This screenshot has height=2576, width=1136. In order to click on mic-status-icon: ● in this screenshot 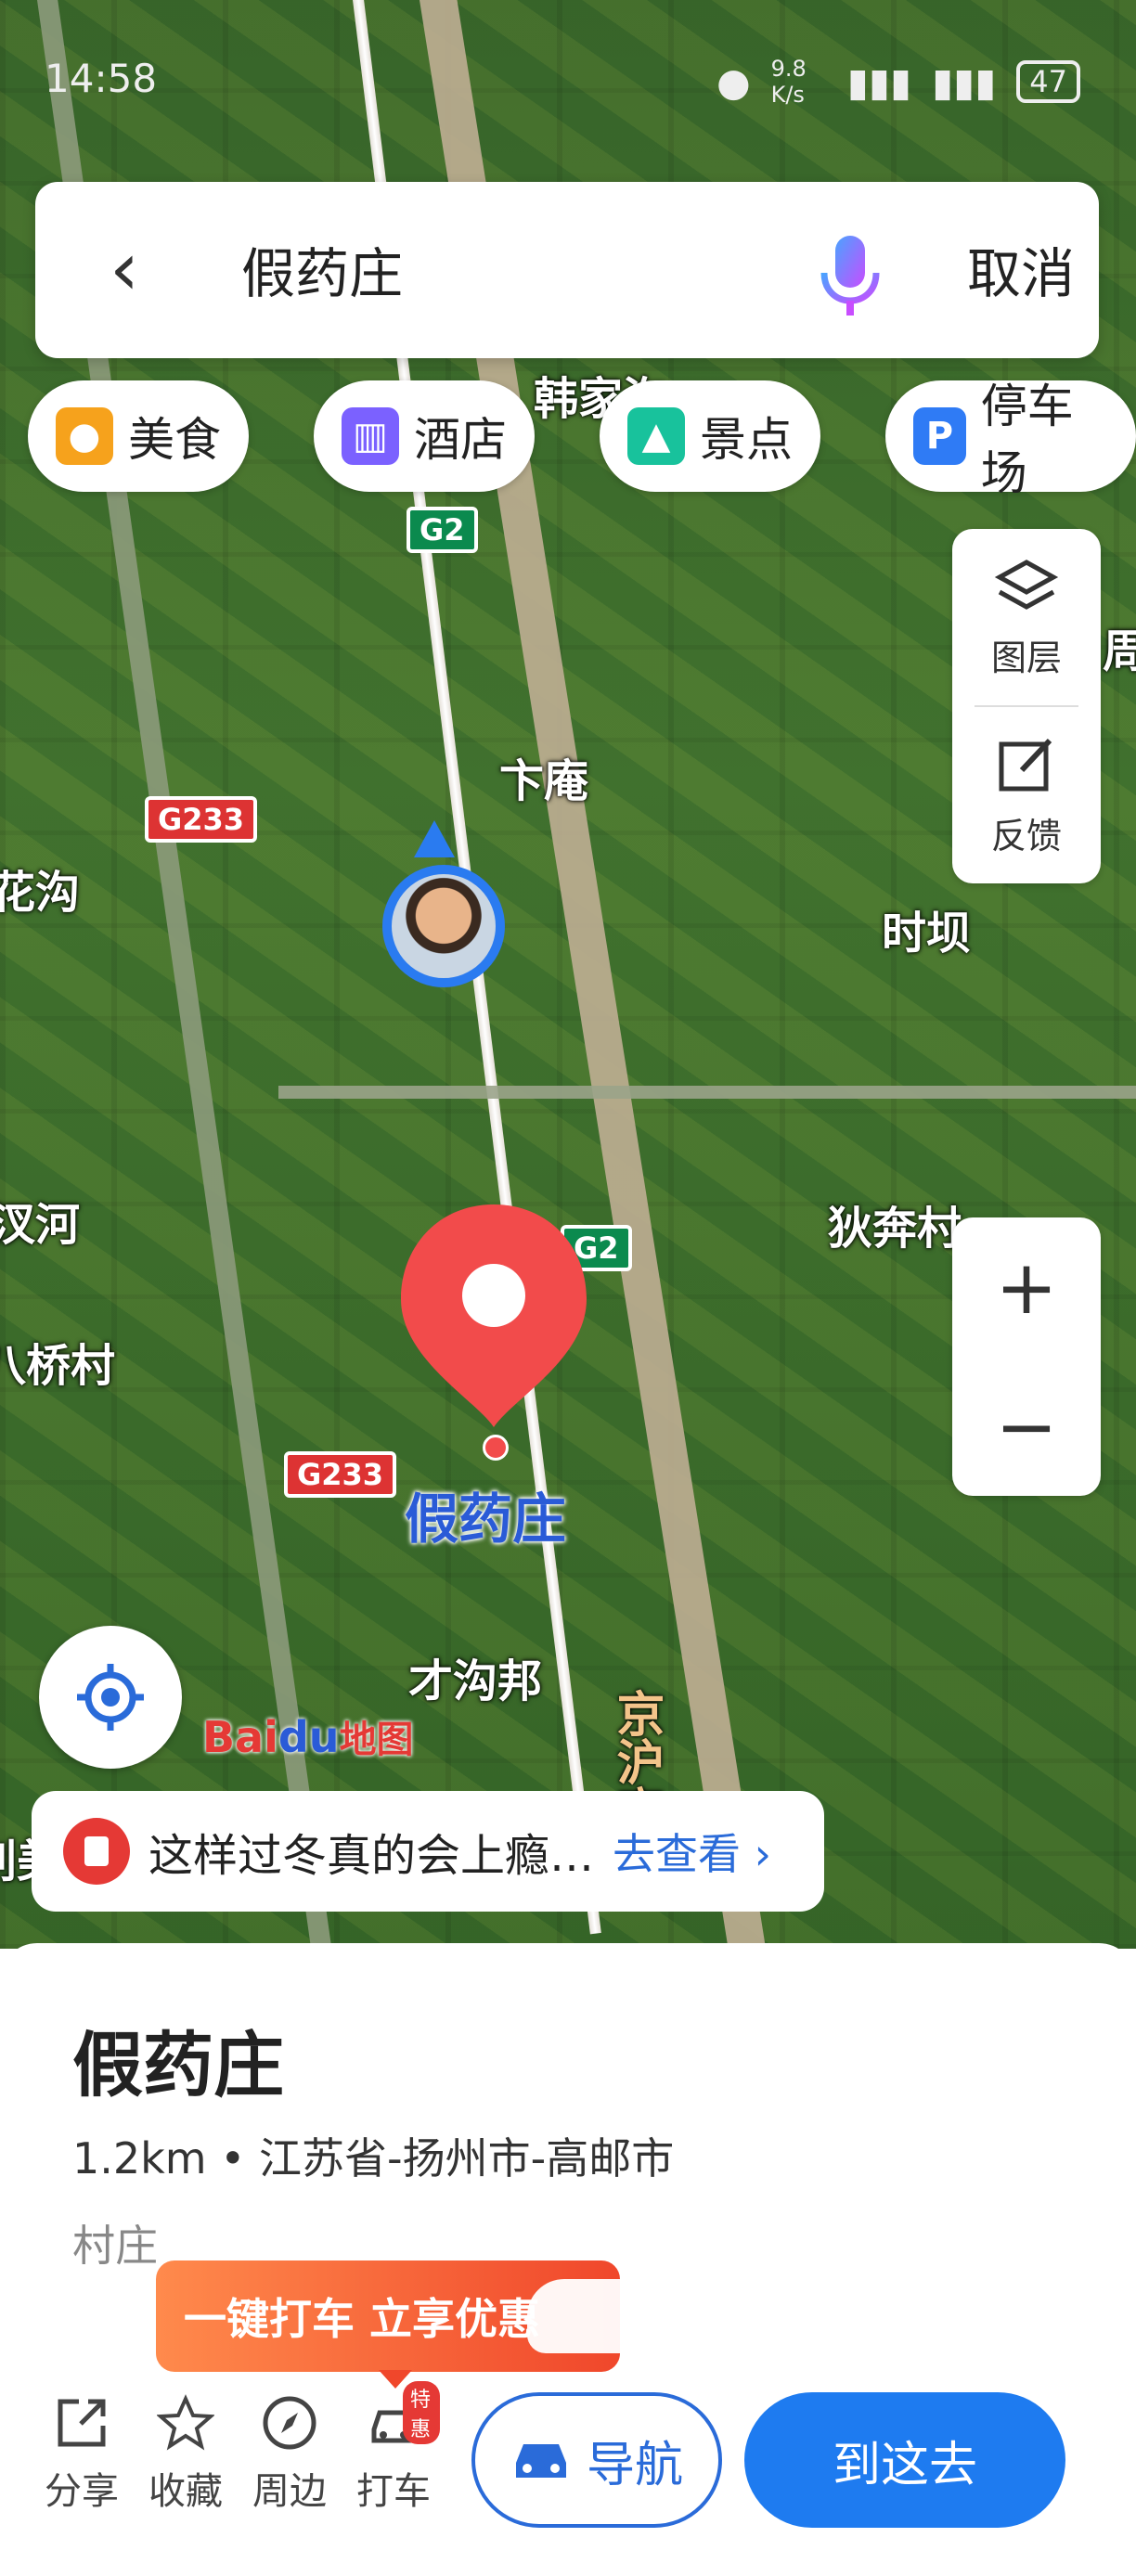, I will do `click(733, 82)`.